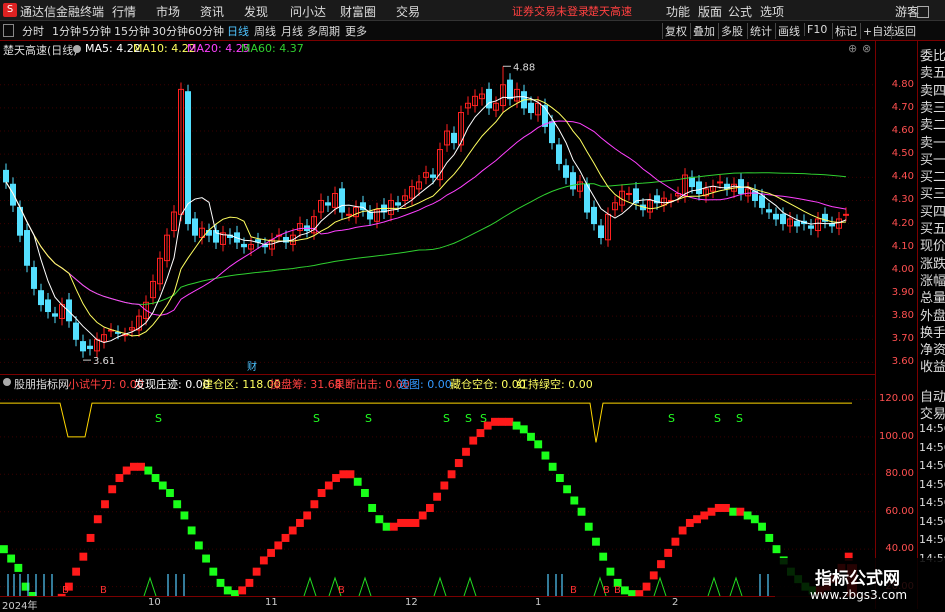  I want to click on menu-item-3: 发现, so click(256, 11).